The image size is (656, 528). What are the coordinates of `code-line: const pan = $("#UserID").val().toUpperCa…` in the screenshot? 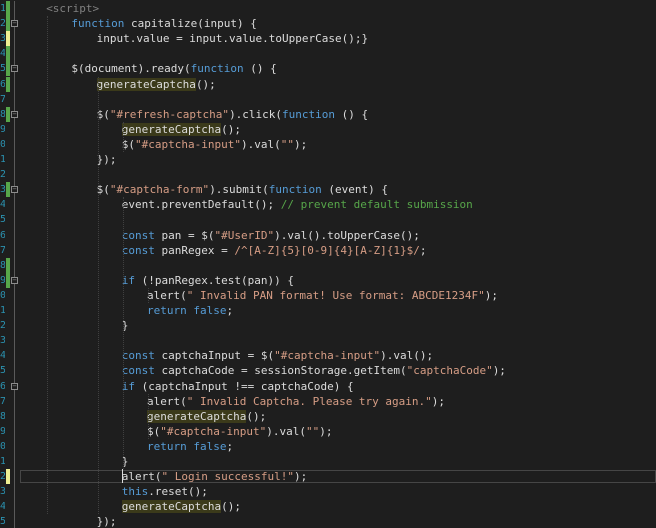 It's located at (271, 235).